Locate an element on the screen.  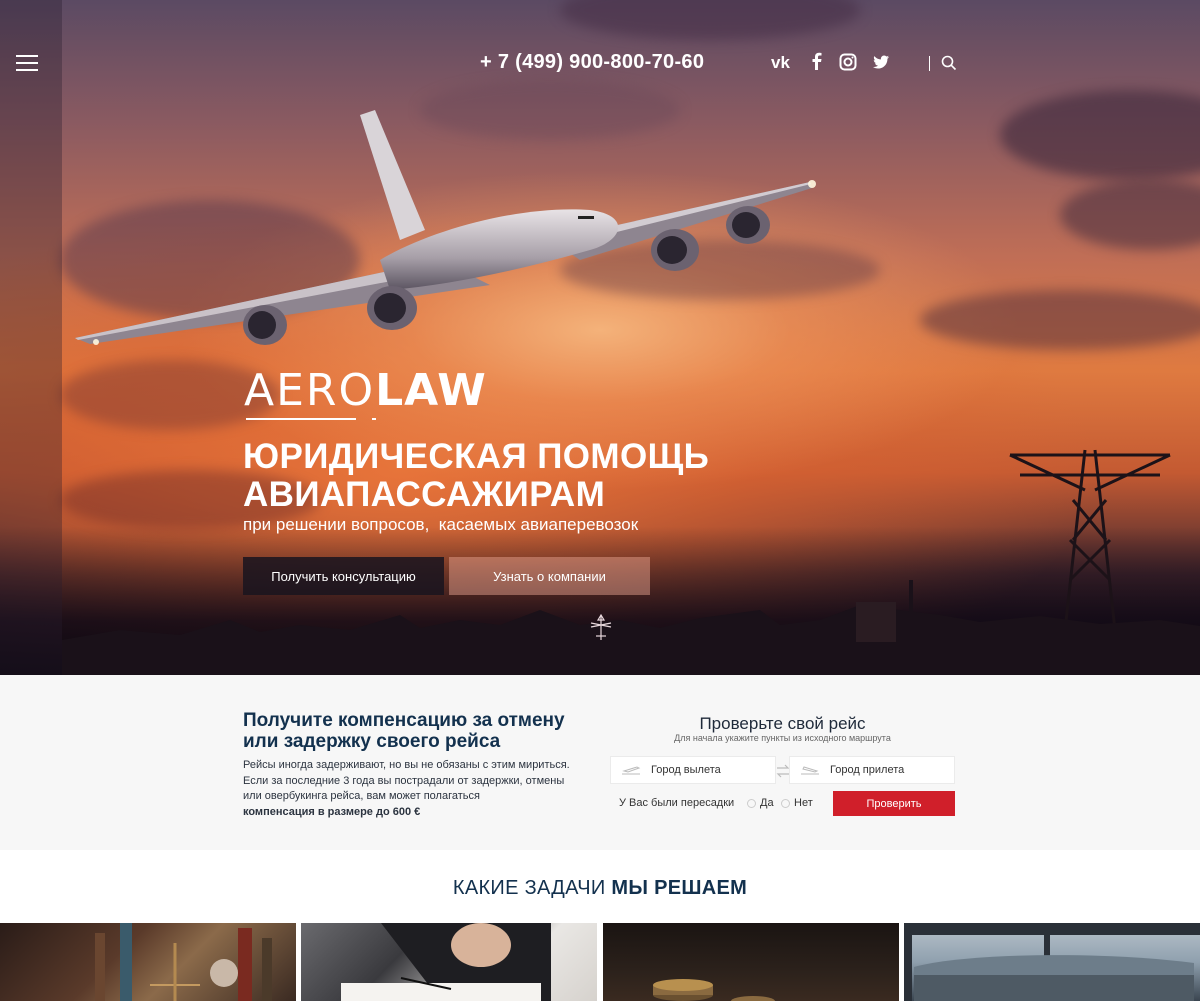
signing-documents-image is located at coordinates (446, 962).